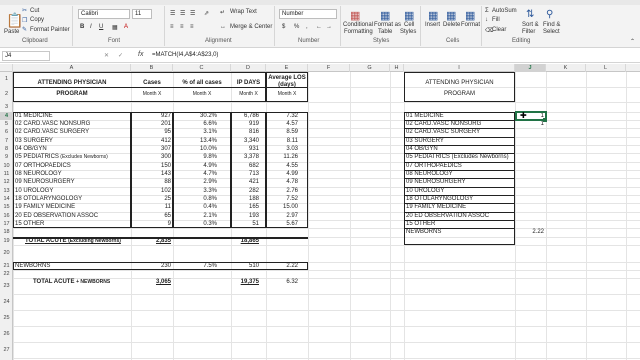 The image size is (640, 360). What do you see at coordinates (6, 207) in the screenshot?
I see `row-header: 15` at bounding box center [6, 207].